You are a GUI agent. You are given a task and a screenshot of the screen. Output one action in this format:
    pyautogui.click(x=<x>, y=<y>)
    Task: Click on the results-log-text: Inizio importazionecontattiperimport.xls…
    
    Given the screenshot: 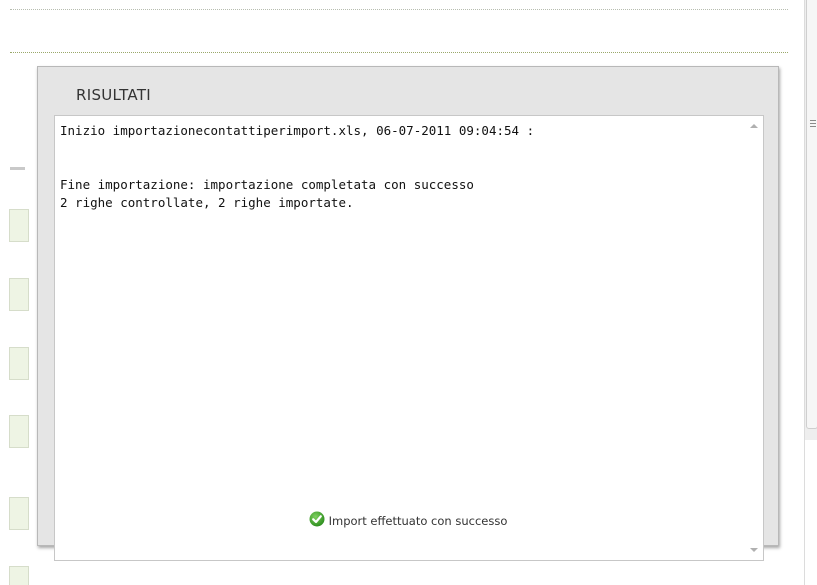 What is the action you would take?
    pyautogui.click(x=297, y=167)
    